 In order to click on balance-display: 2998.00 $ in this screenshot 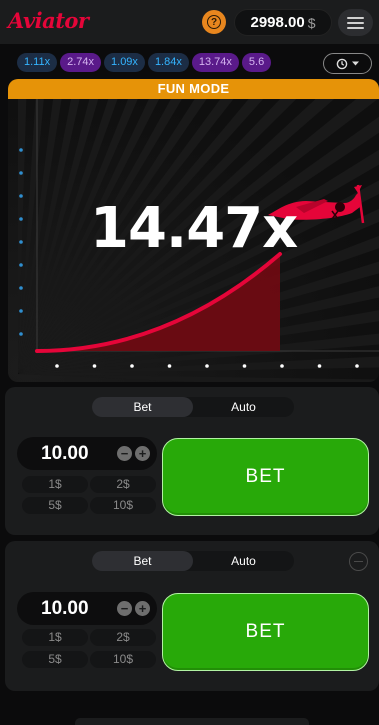, I will do `click(283, 22)`.